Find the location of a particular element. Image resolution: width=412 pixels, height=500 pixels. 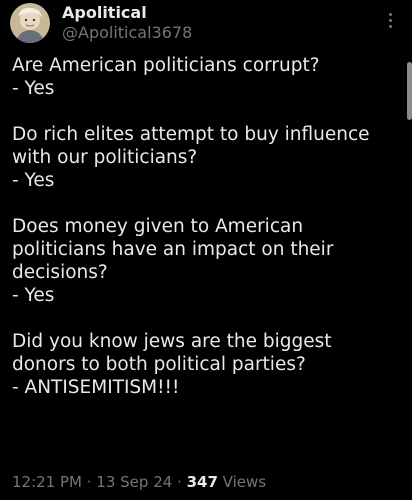

avatar is located at coordinates (30, 23).